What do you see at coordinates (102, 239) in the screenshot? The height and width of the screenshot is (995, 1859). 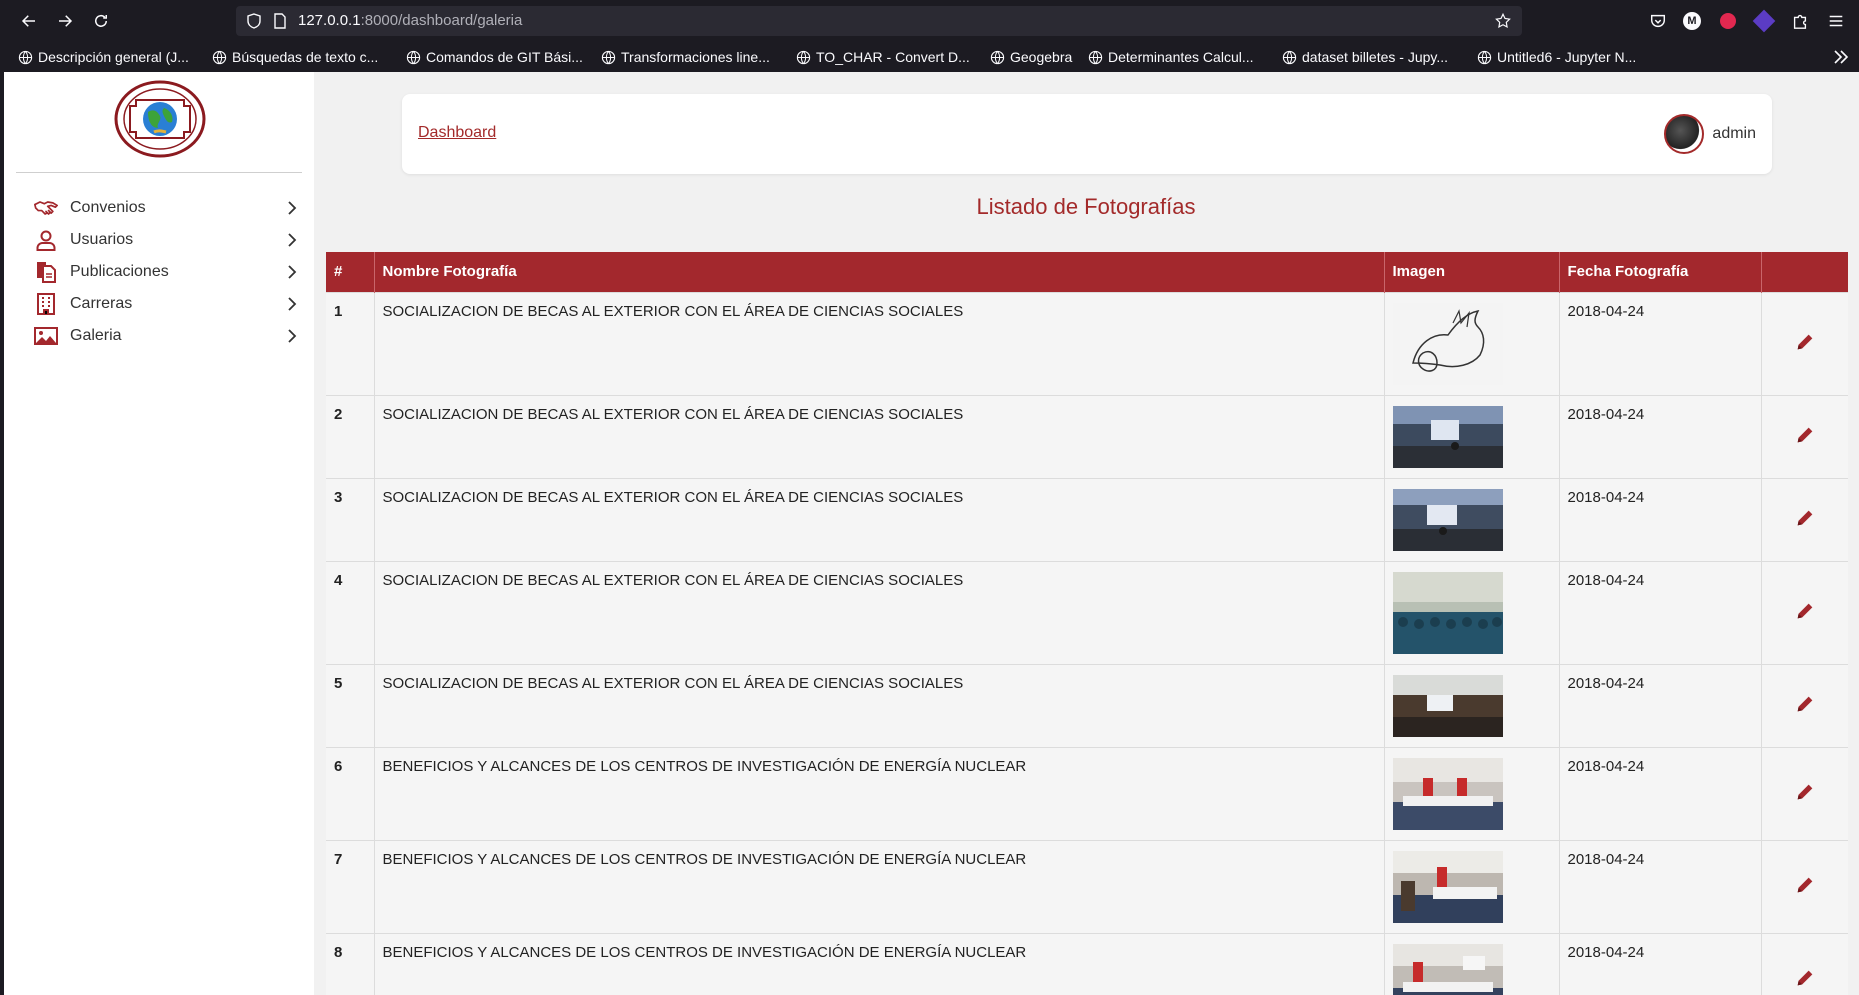 I see `sidebar-item-label: Usuarios` at bounding box center [102, 239].